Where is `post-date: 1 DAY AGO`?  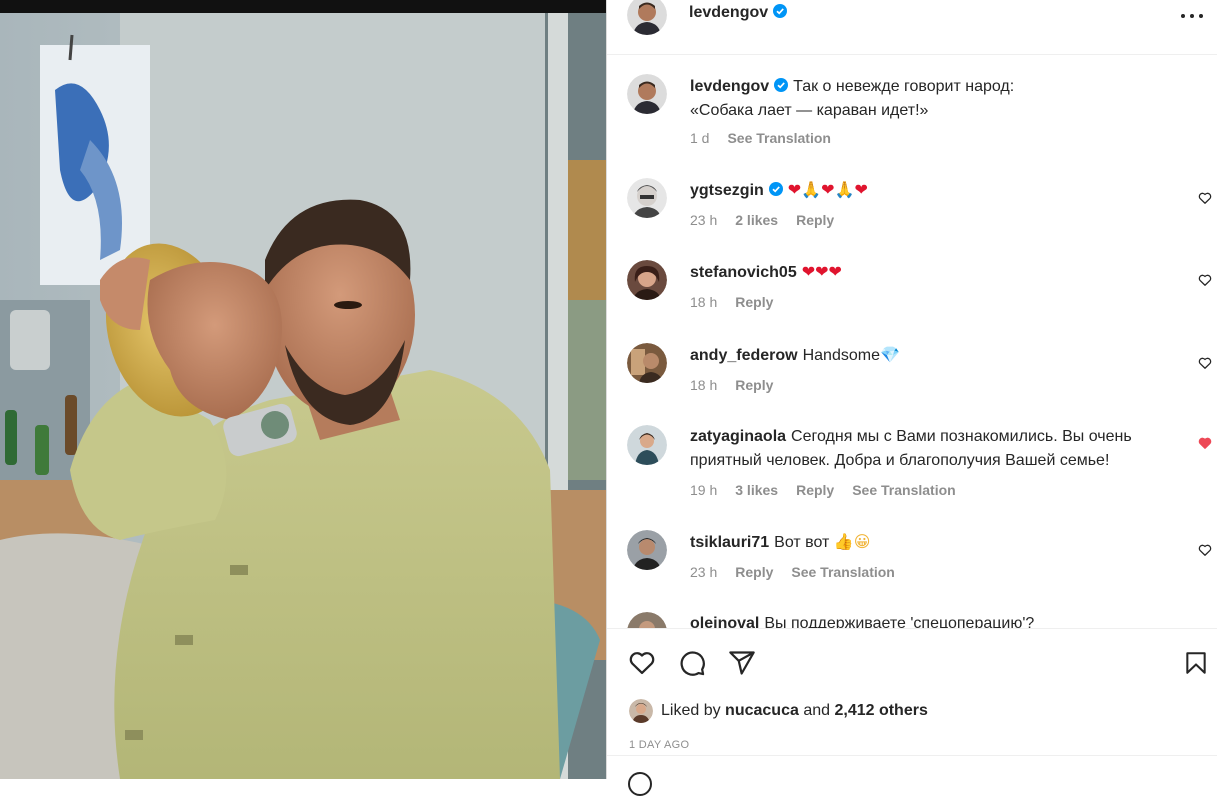 post-date: 1 DAY AGO is located at coordinates (659, 745).